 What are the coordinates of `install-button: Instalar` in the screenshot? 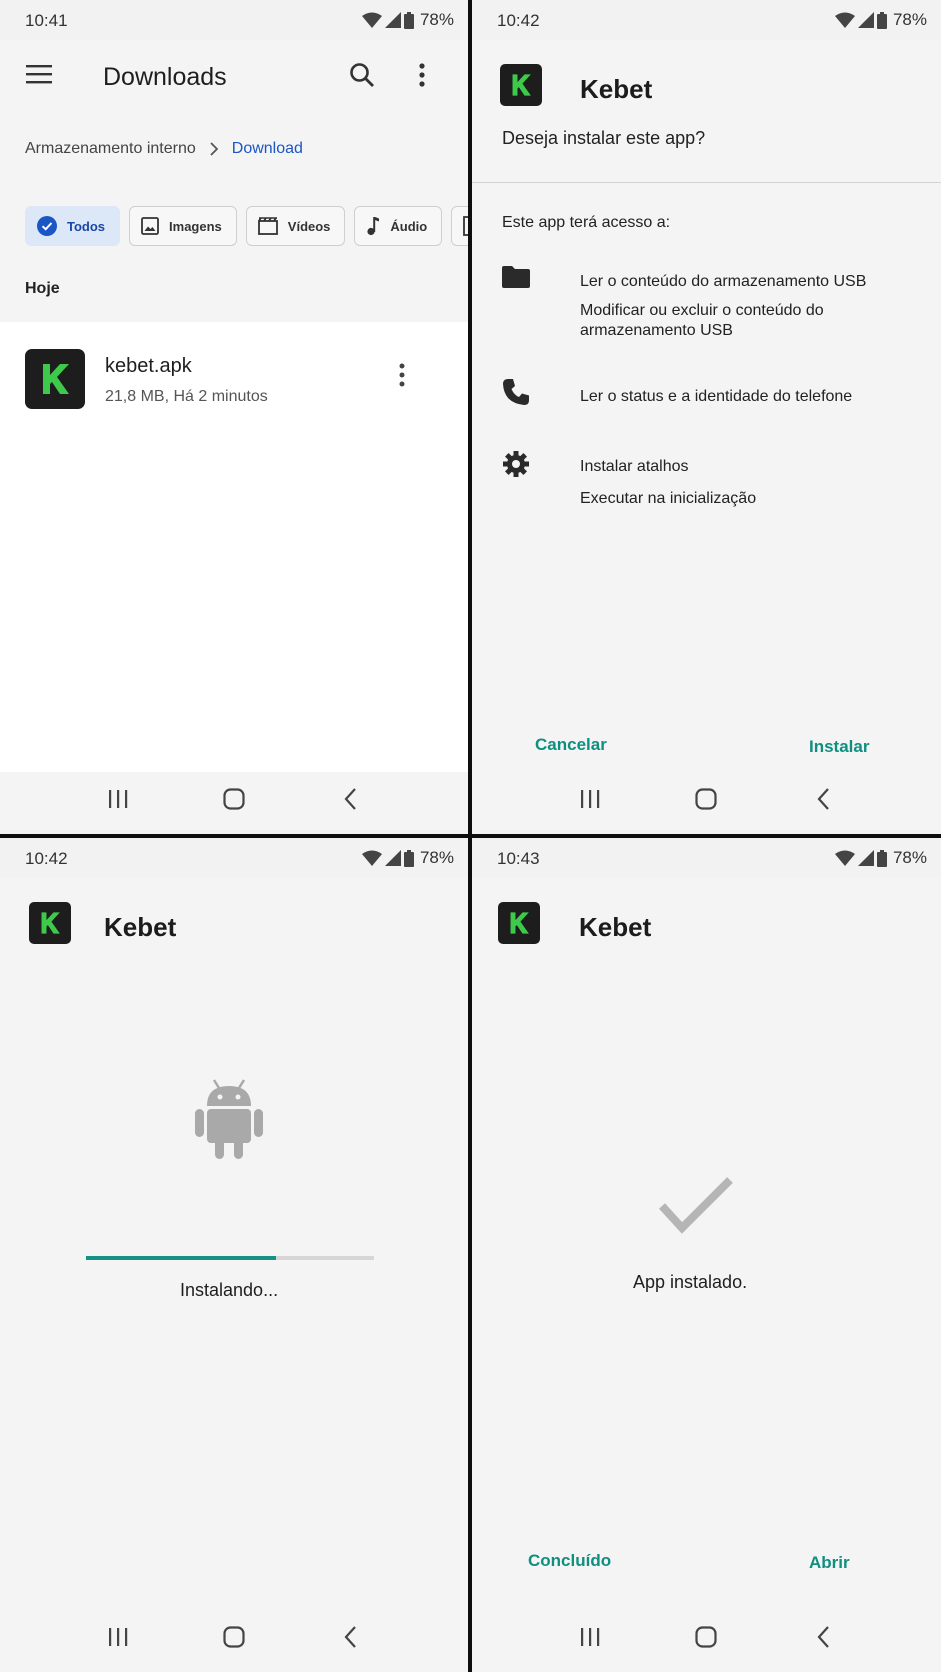 It's located at (839, 747).